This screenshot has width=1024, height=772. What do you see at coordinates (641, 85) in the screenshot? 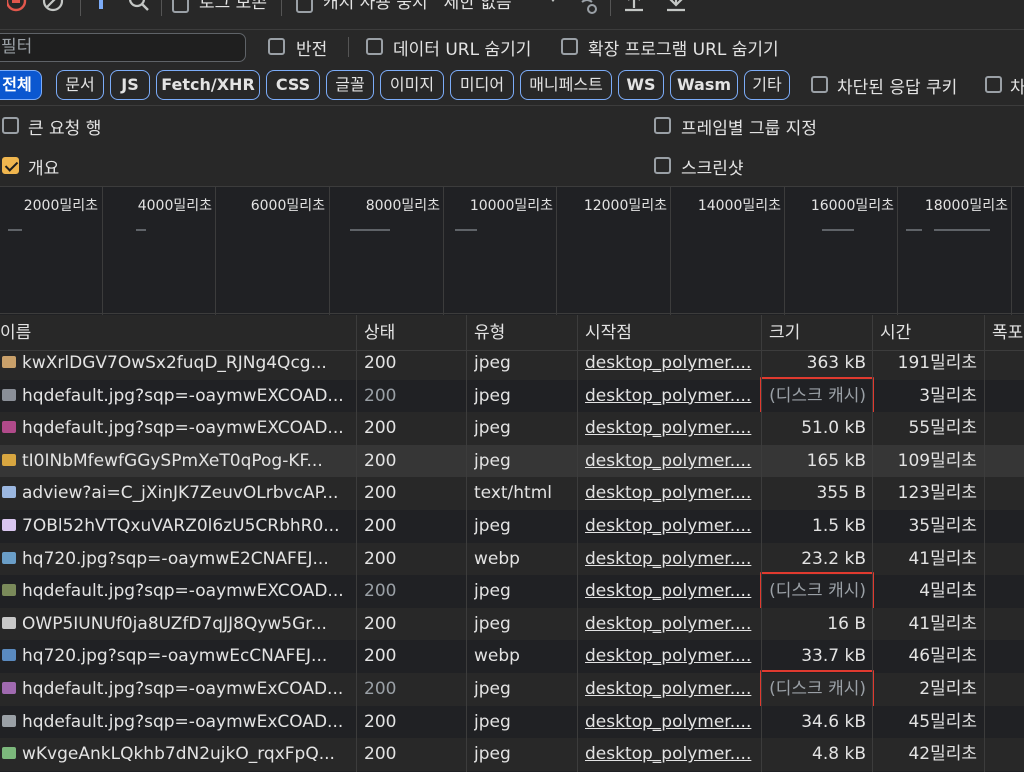
I see `chip-ws: WS` at bounding box center [641, 85].